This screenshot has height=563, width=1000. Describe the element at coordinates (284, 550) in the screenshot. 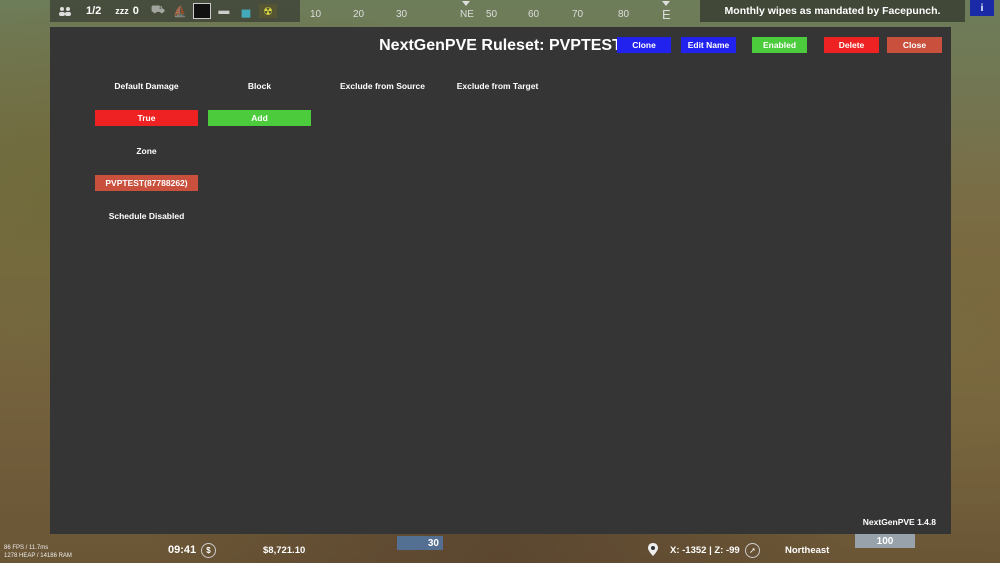

I see `money-balance: $8,721.10` at that location.